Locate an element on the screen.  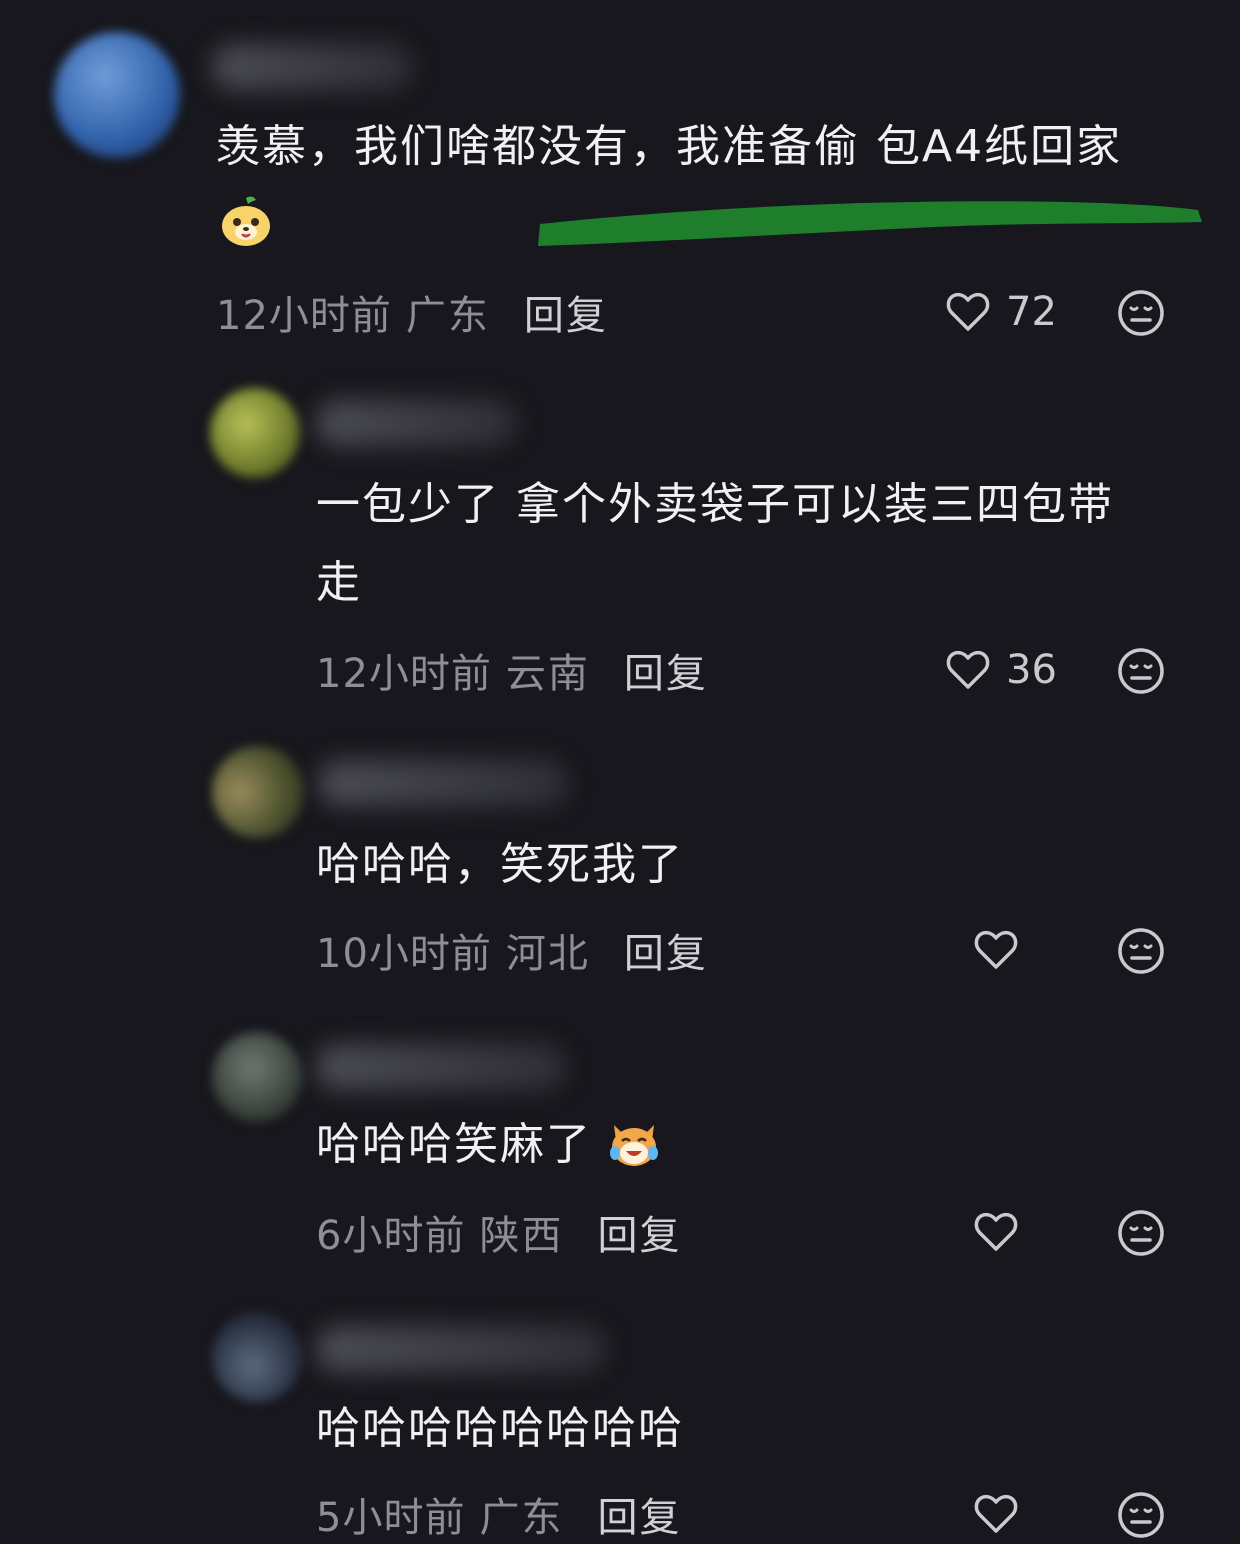
comment-meta: 6小时前 陕西 回复 is located at coordinates (498, 1232).